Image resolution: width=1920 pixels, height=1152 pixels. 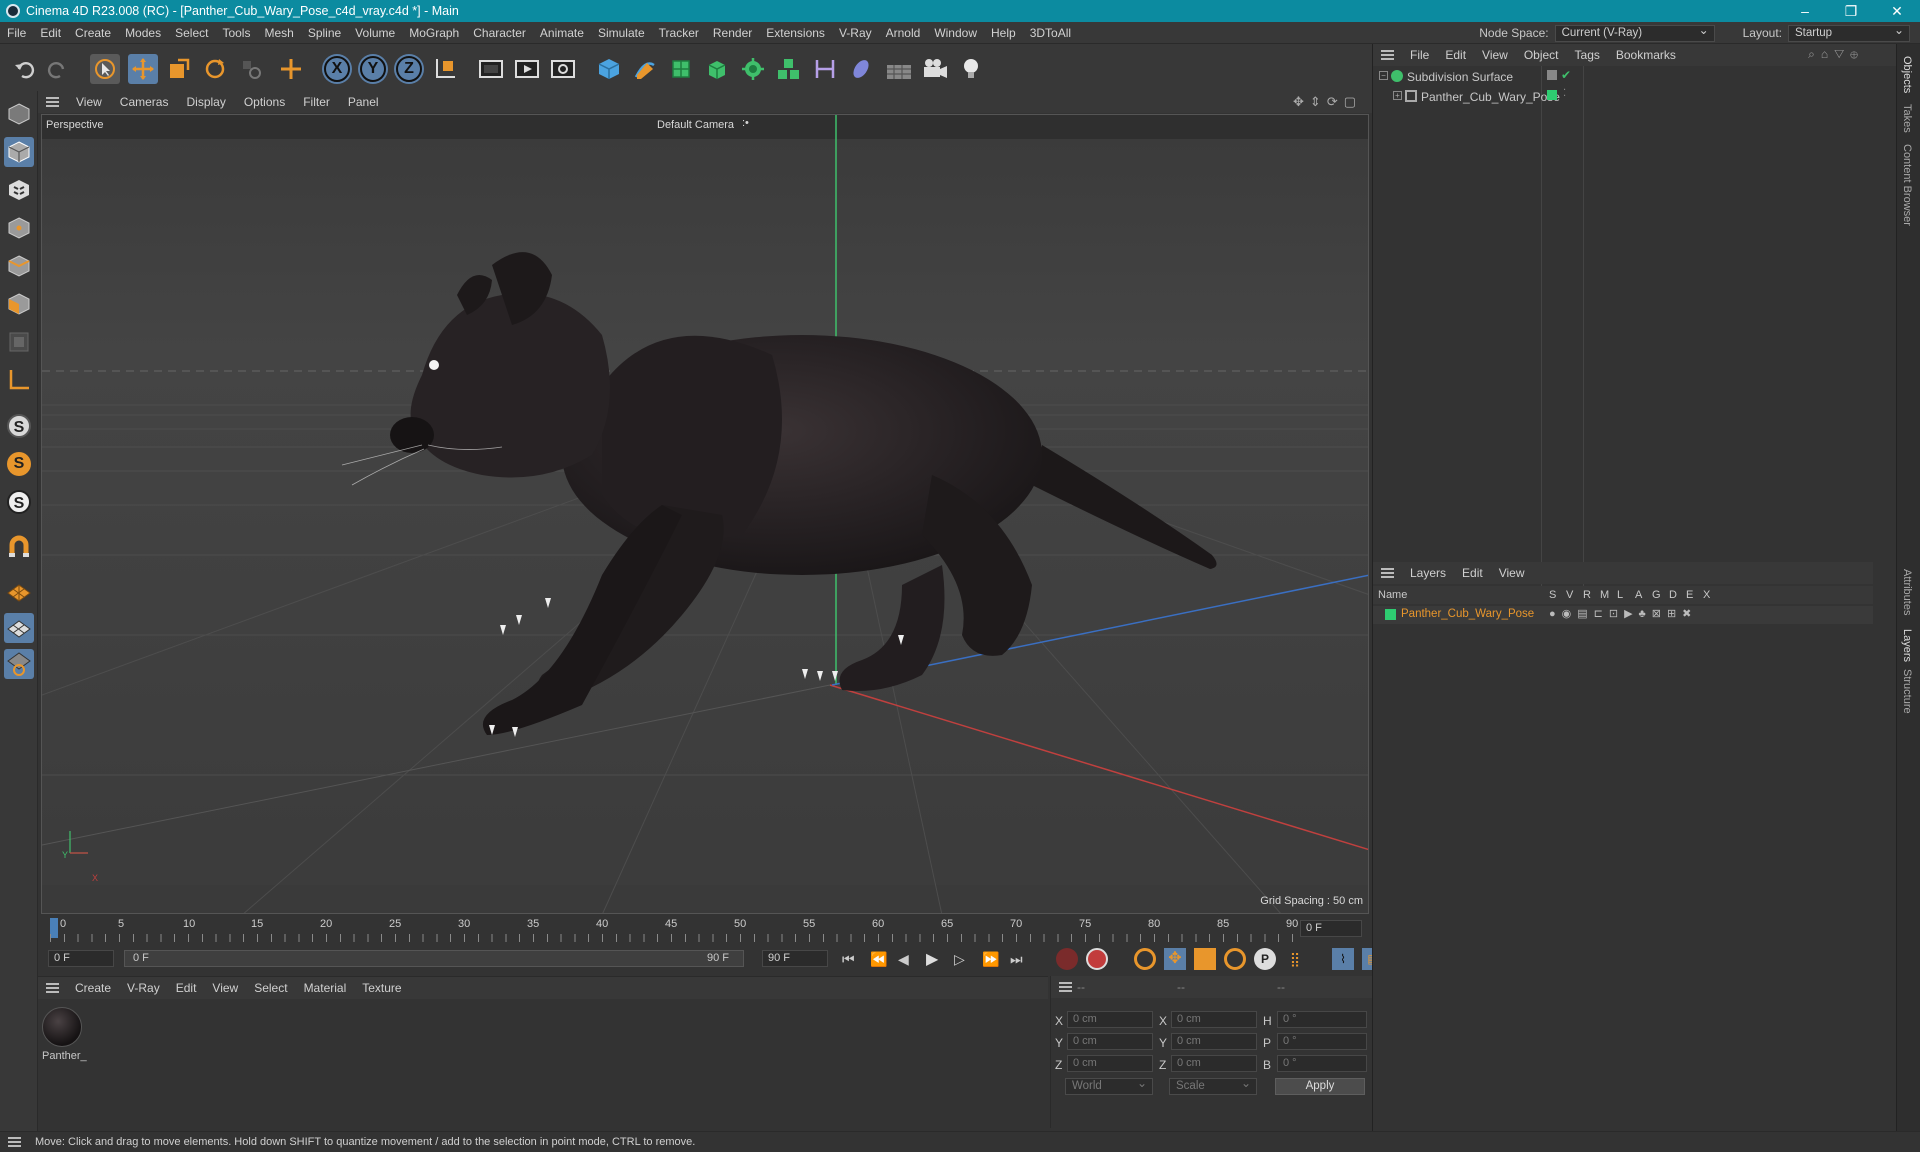 I want to click on add-icon, so click(x=291, y=69).